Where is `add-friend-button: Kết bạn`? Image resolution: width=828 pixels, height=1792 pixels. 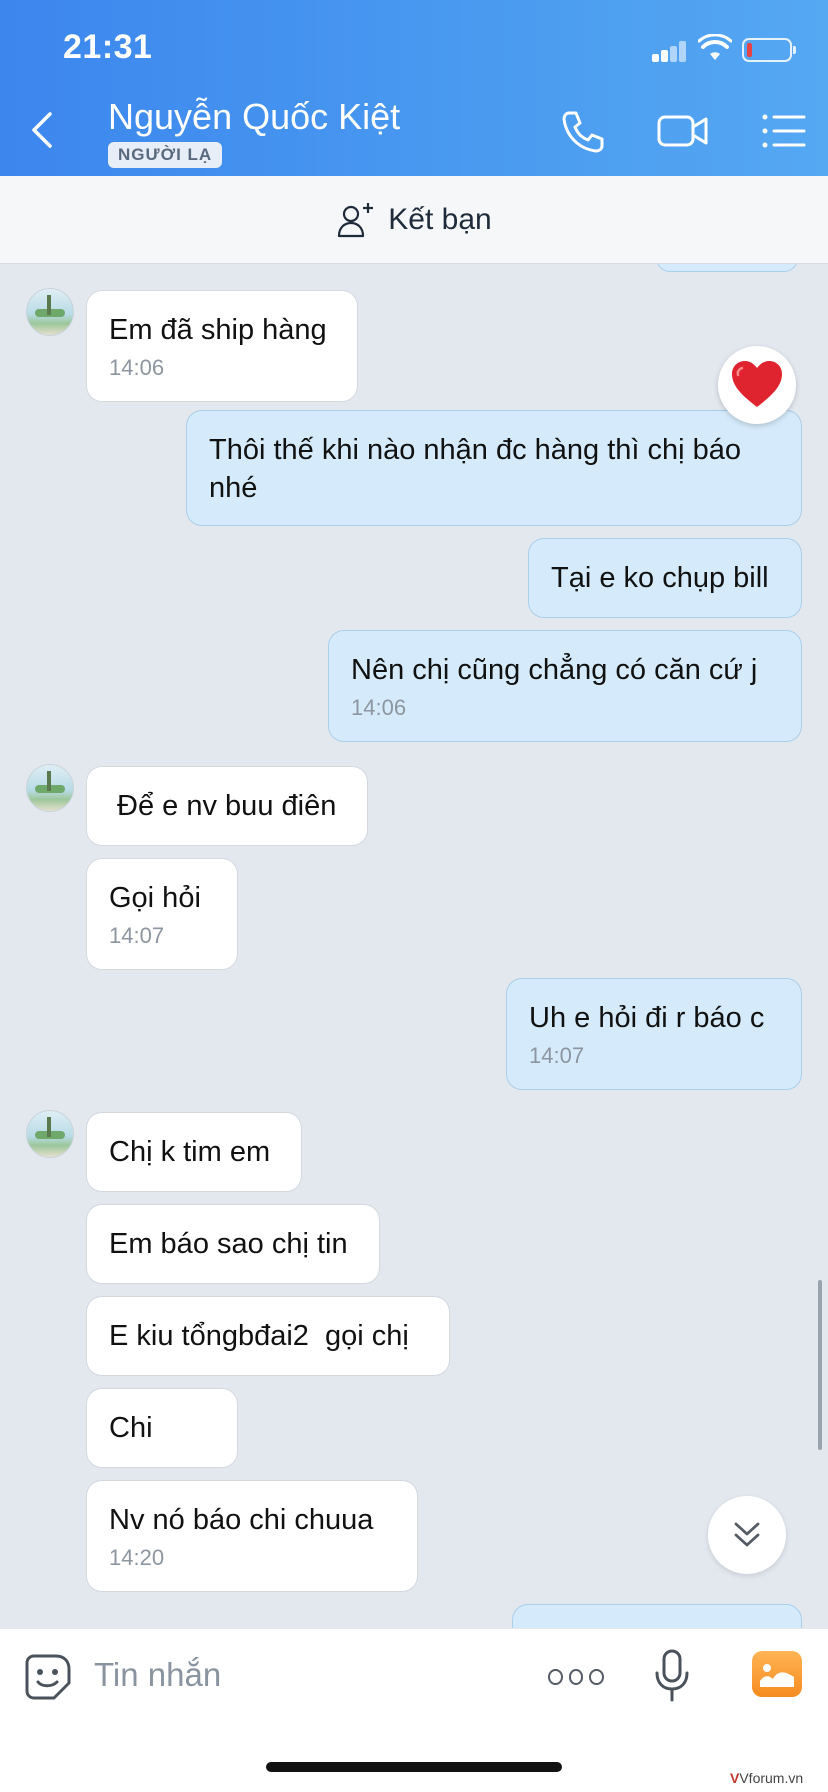
add-friend-button: Kết bạn is located at coordinates (414, 220).